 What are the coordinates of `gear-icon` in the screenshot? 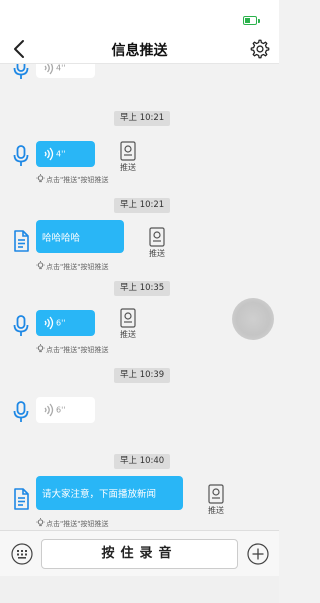 It's located at (260, 49).